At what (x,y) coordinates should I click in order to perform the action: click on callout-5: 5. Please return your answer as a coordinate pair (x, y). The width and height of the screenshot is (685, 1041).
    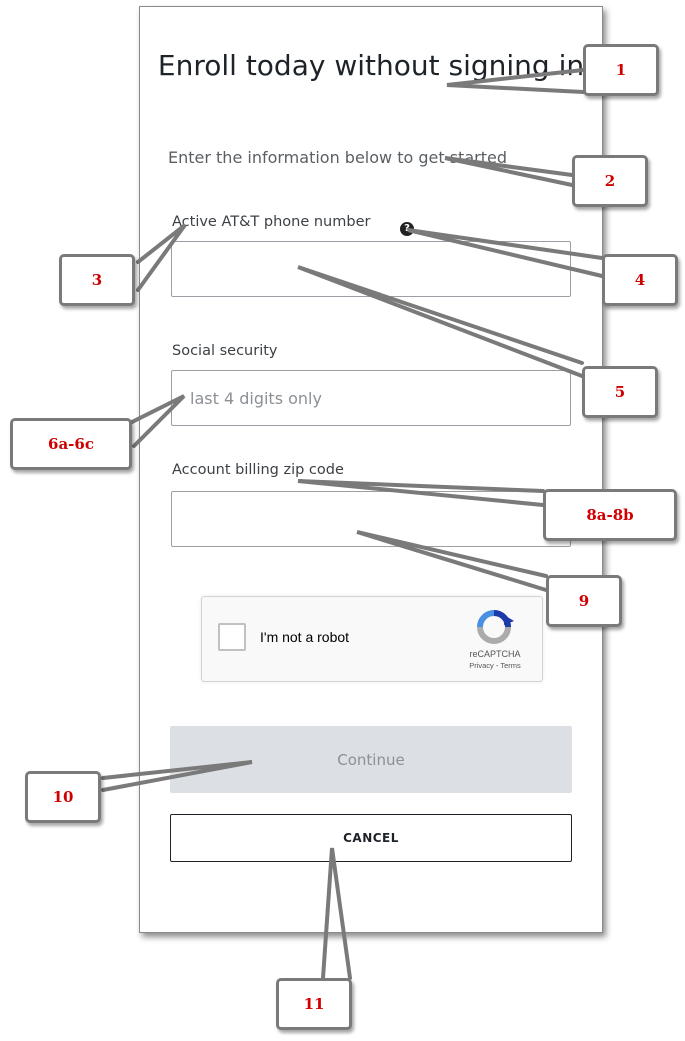
    Looking at the image, I should click on (620, 392).